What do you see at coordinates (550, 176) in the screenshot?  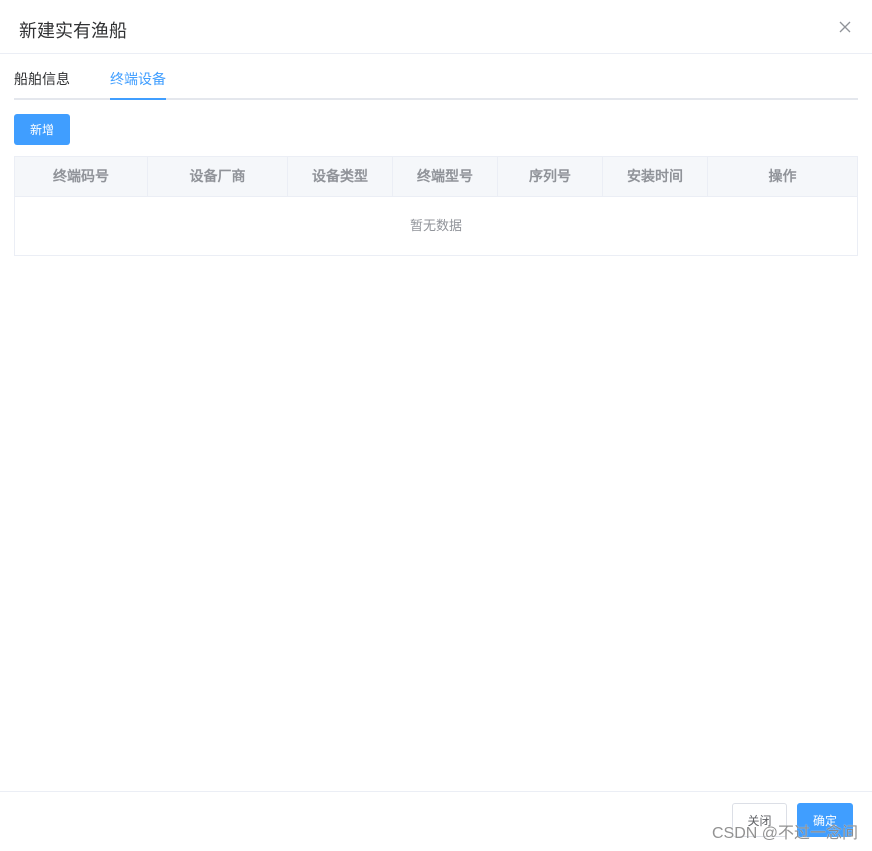 I see `column-header-serial-number: 序列号` at bounding box center [550, 176].